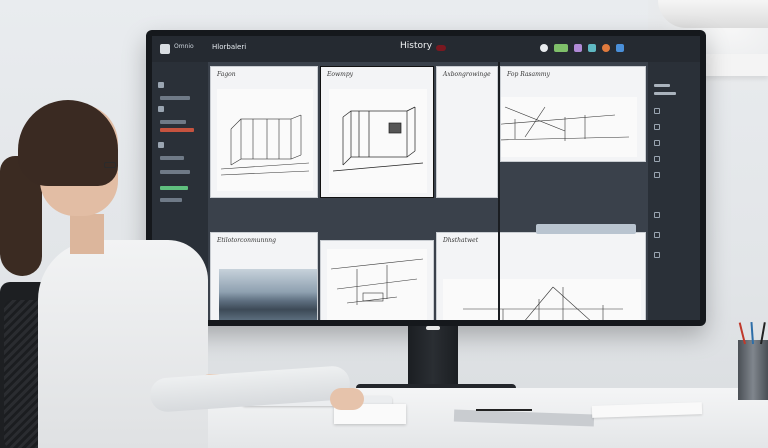 Image resolution: width=768 pixels, height=448 pixels. Describe the element at coordinates (713, 14) in the screenshot. I see `lamp` at that location.